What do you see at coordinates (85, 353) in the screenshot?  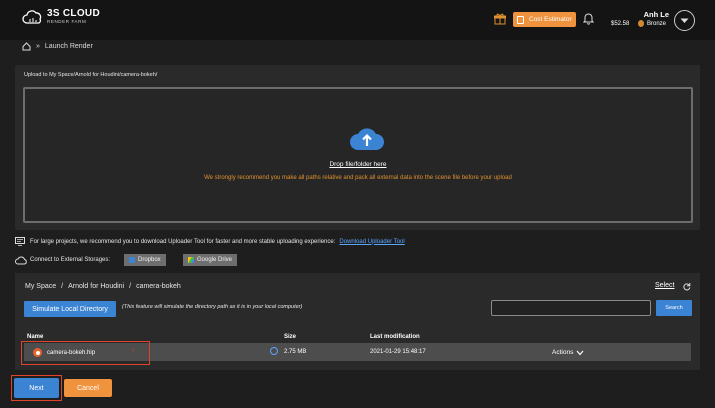 I see `file-highlight-box` at bounding box center [85, 353].